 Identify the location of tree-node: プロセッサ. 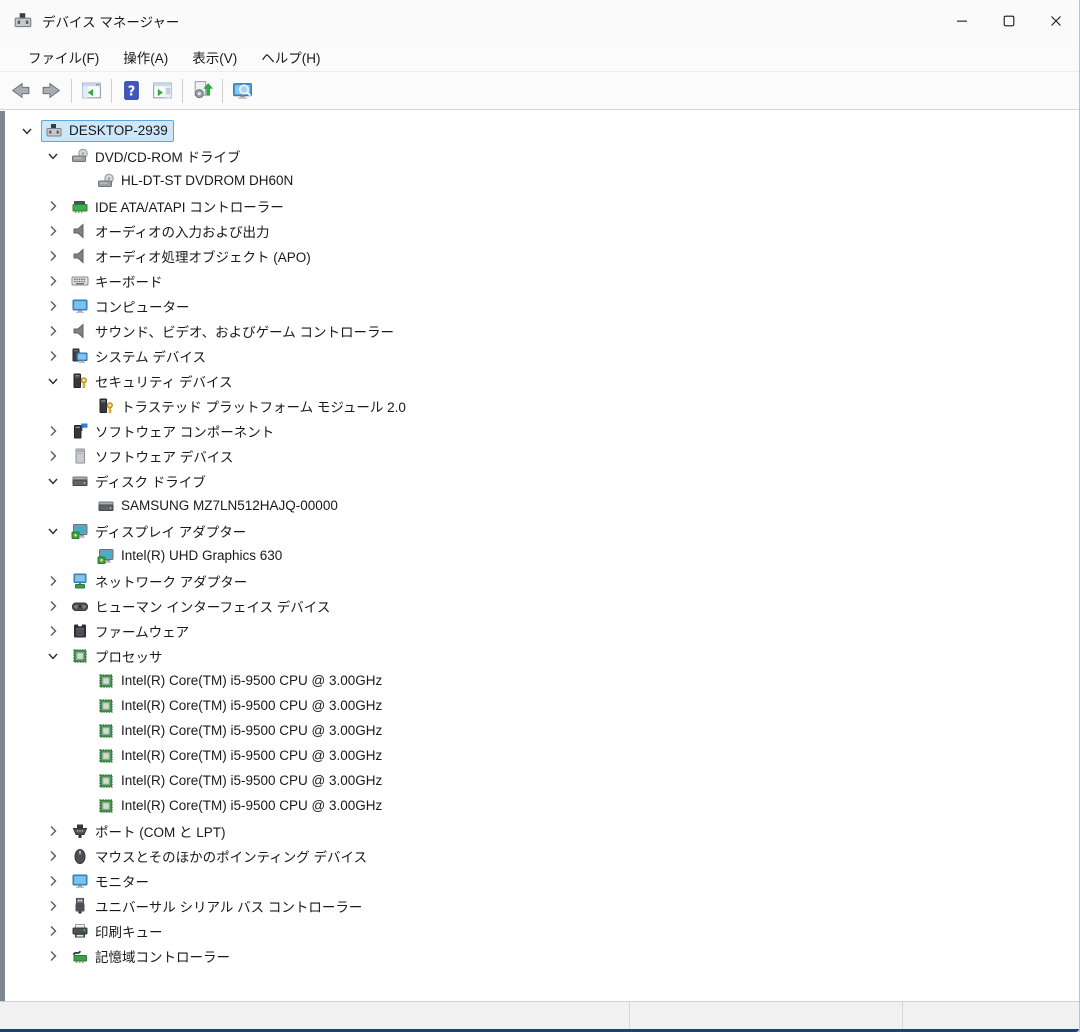
(118, 656).